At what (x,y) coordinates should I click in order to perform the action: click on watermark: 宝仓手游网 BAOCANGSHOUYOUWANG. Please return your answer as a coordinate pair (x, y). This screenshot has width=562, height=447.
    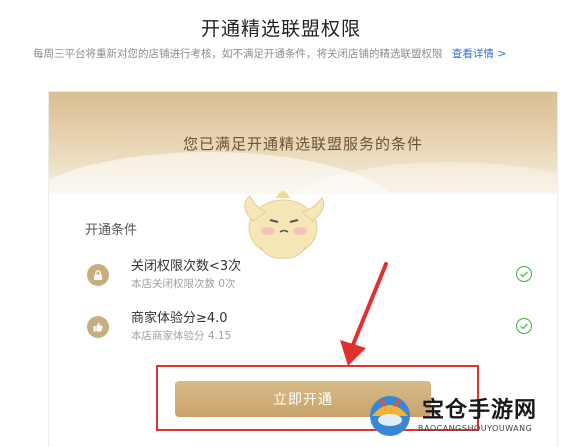
    Looking at the image, I should click on (460, 416).